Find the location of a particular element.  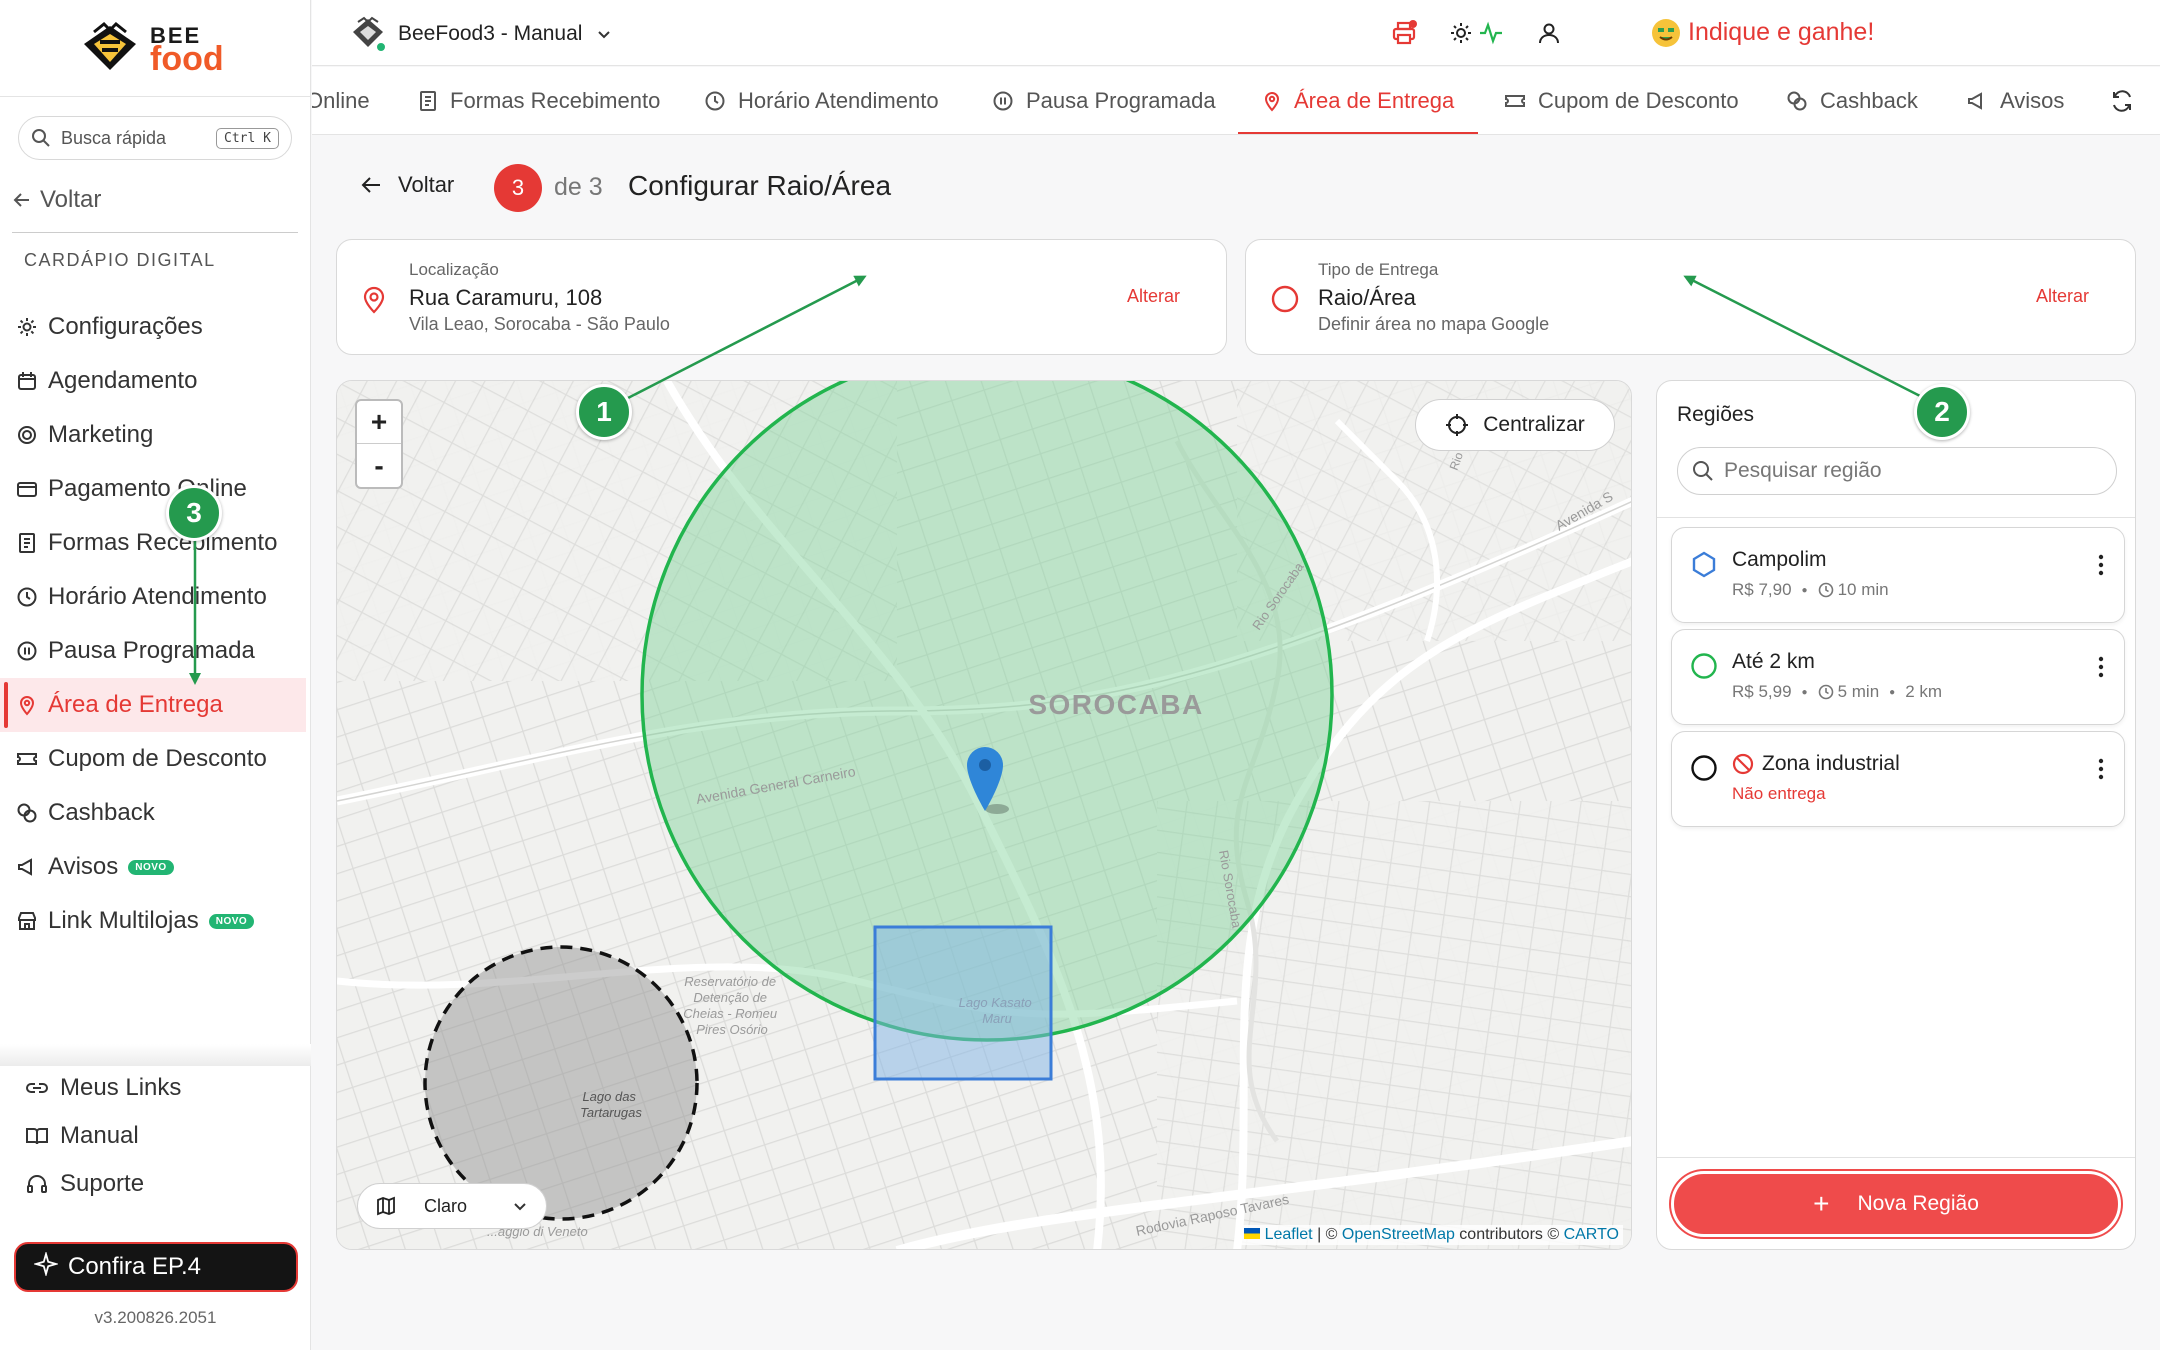

page-back-label: Voltar is located at coordinates (426, 184).